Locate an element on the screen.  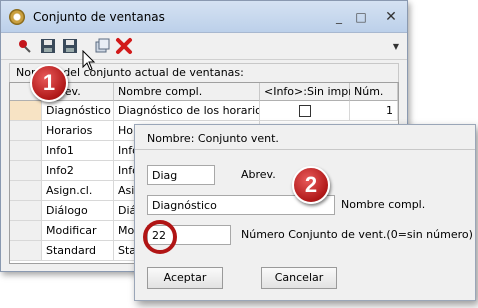
cell-abrev: Diagnóstico is located at coordinates (78, 111).